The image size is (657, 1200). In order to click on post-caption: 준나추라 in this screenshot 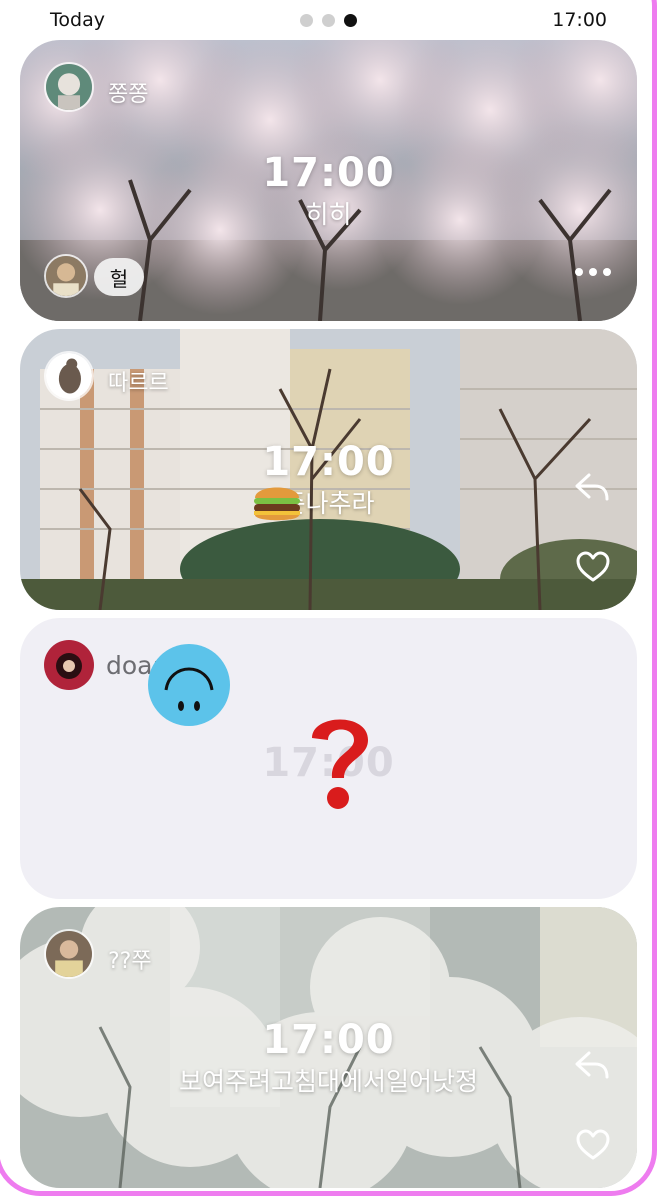, I will do `click(328, 503)`.